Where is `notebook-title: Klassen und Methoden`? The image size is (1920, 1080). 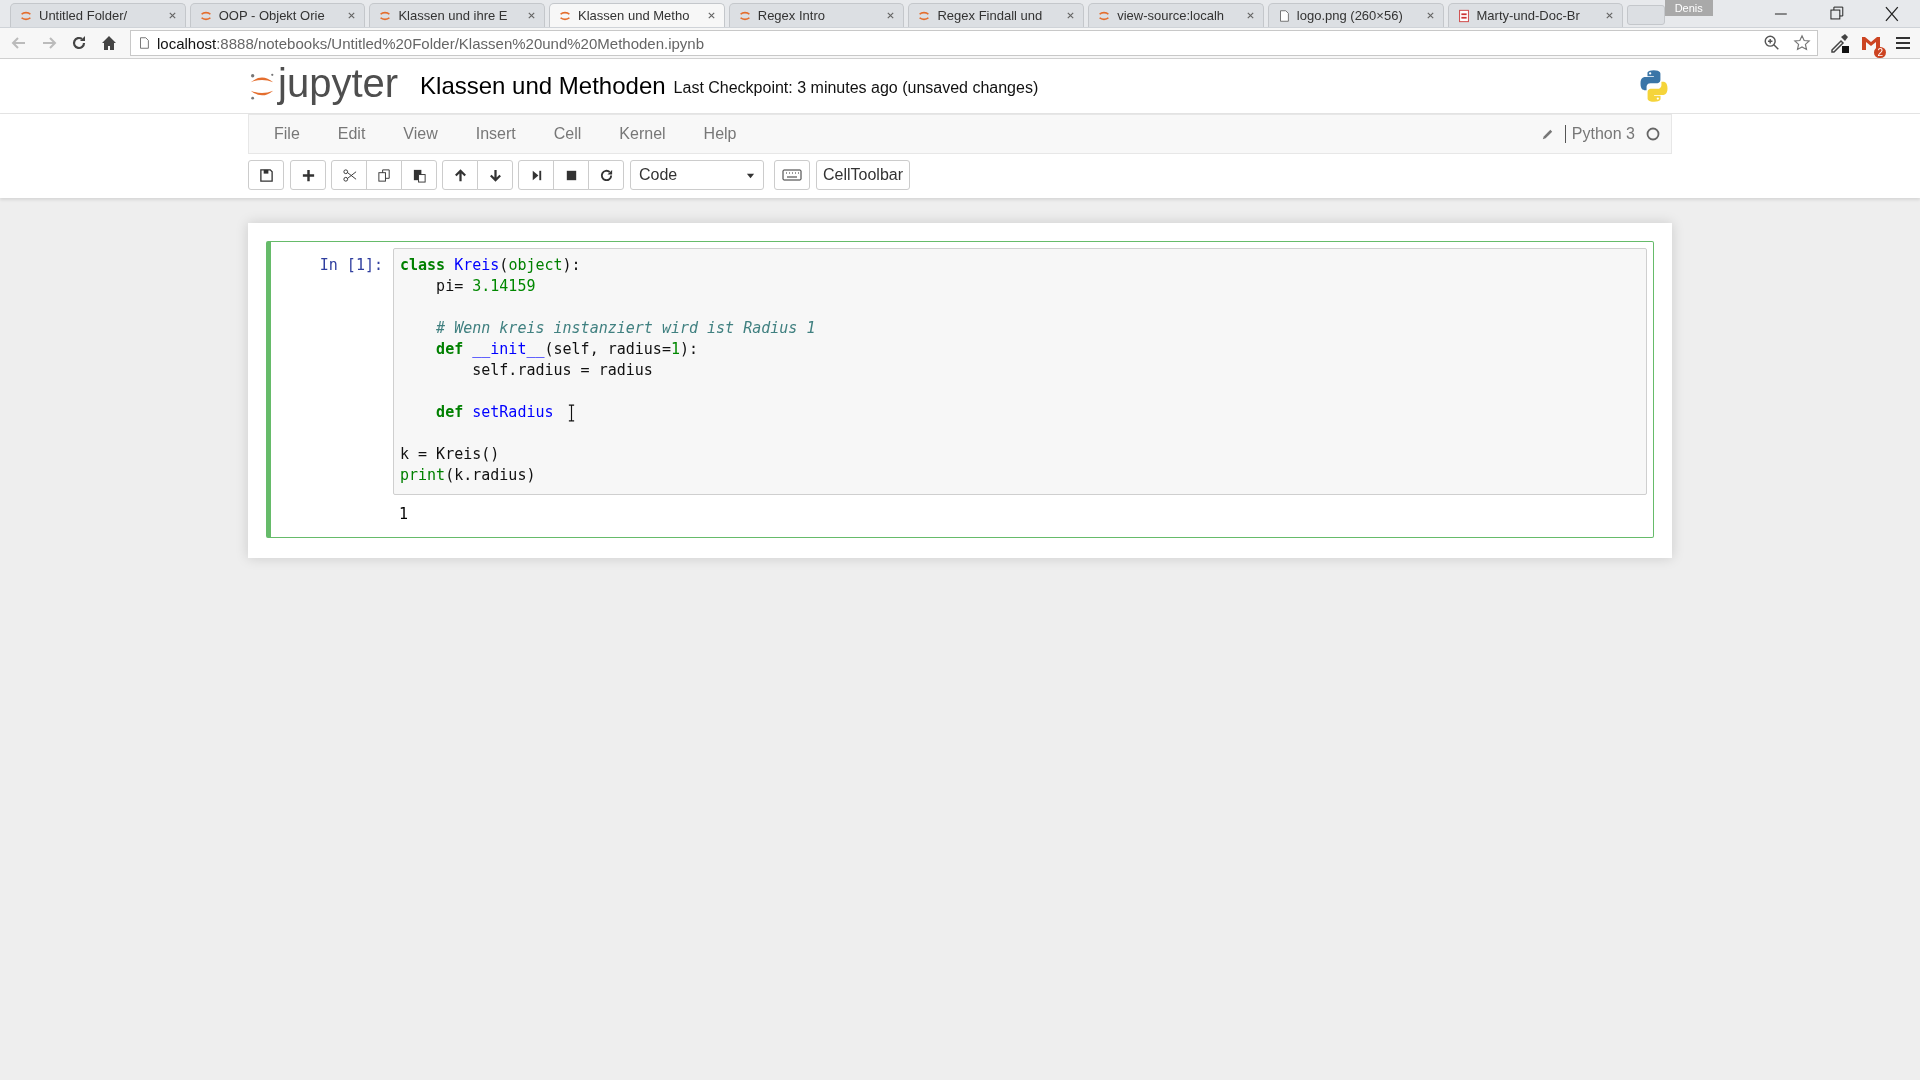 notebook-title: Klassen und Methoden is located at coordinates (543, 86).